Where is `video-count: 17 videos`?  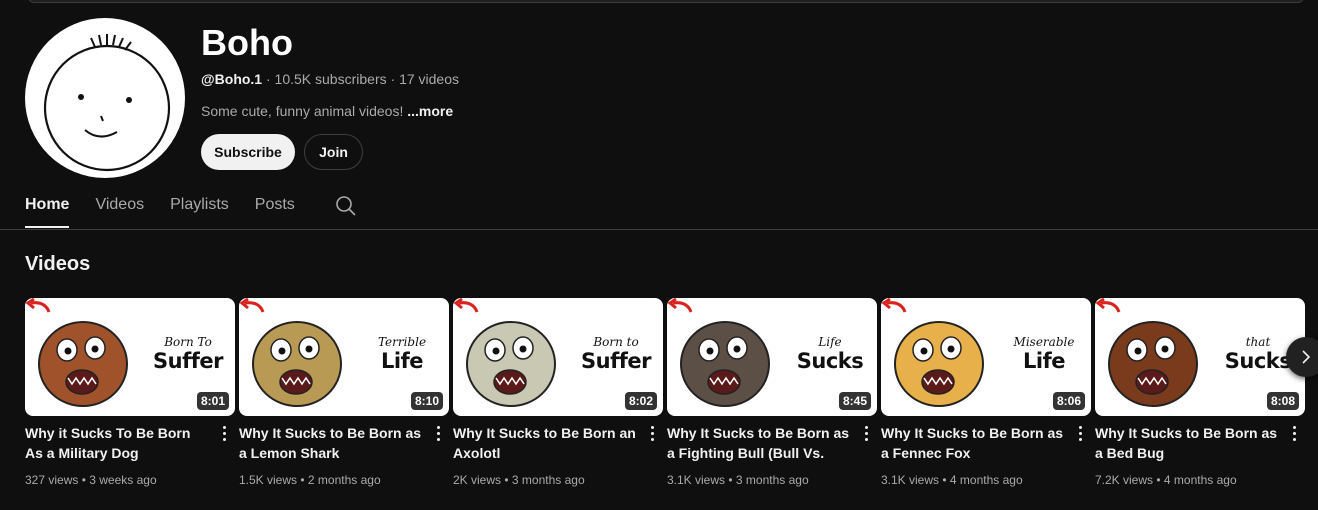
video-count: 17 videos is located at coordinates (429, 79).